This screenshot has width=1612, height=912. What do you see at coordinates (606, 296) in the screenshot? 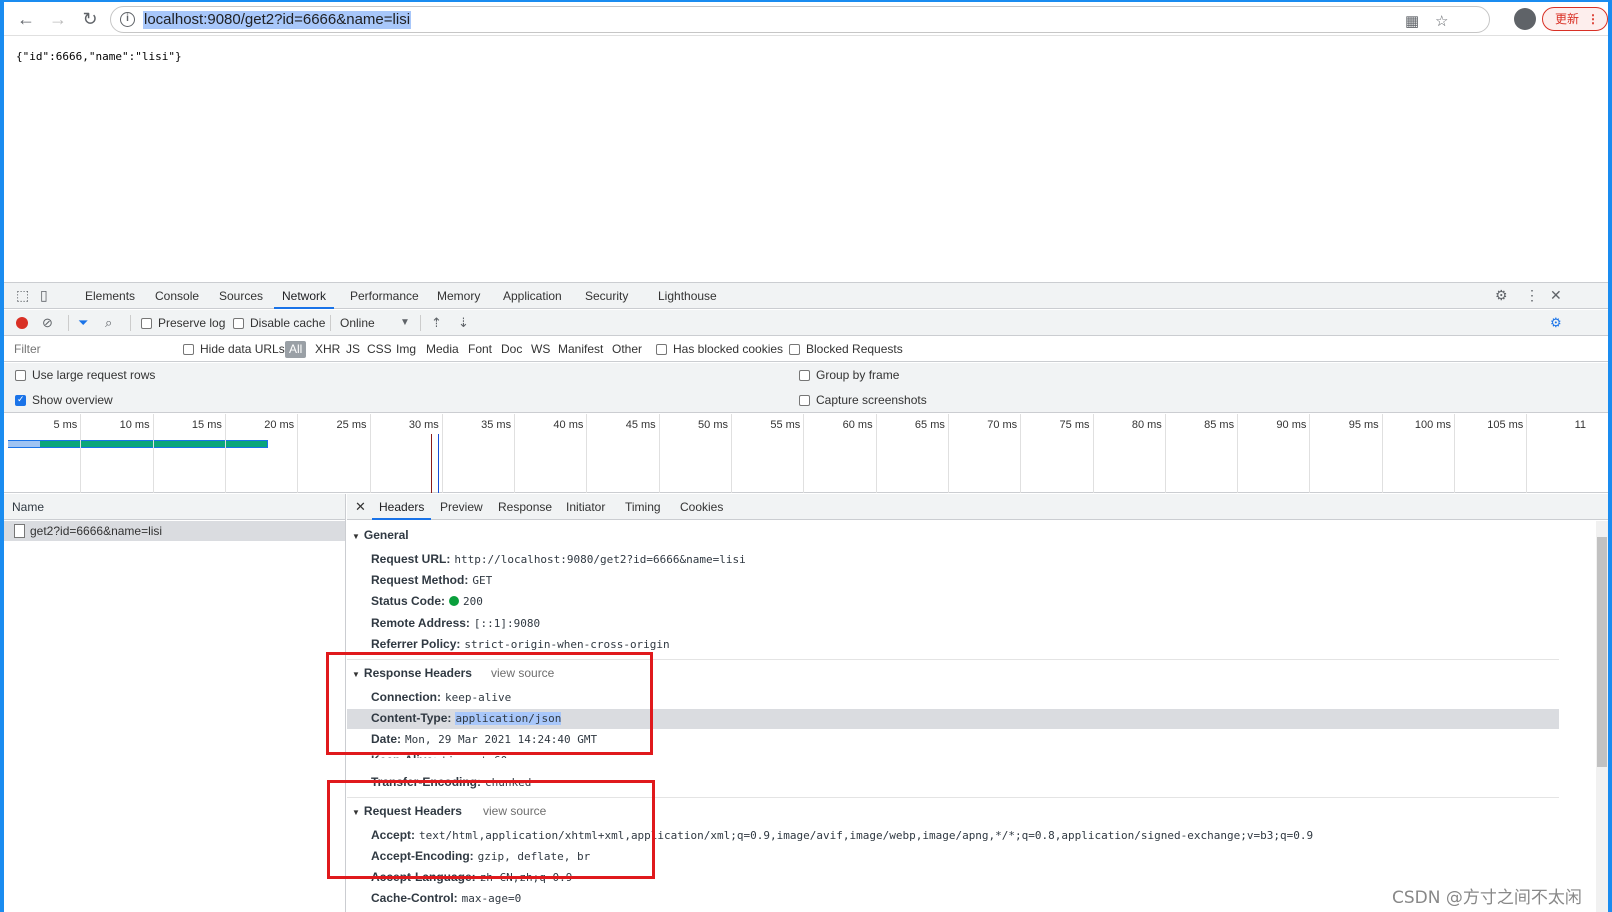
I see `tab-security: Security` at bounding box center [606, 296].